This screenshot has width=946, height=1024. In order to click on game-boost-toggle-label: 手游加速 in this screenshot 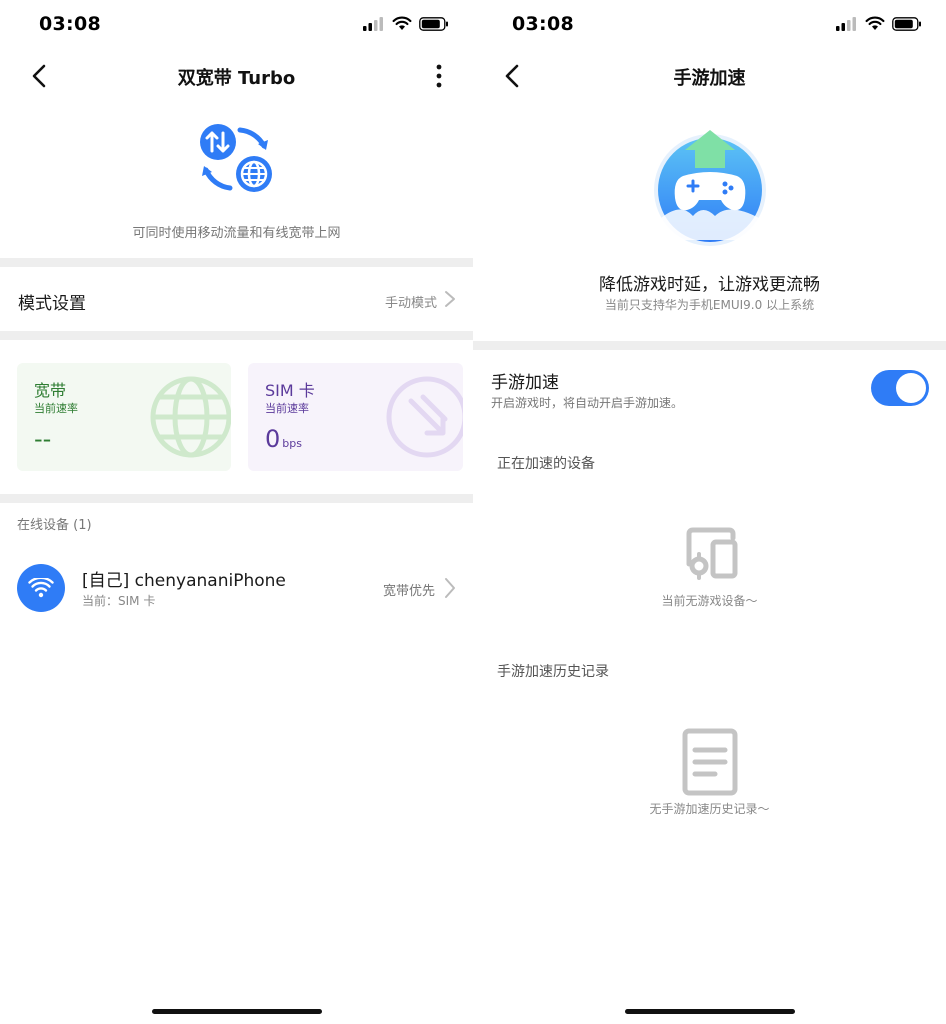, I will do `click(525, 383)`.